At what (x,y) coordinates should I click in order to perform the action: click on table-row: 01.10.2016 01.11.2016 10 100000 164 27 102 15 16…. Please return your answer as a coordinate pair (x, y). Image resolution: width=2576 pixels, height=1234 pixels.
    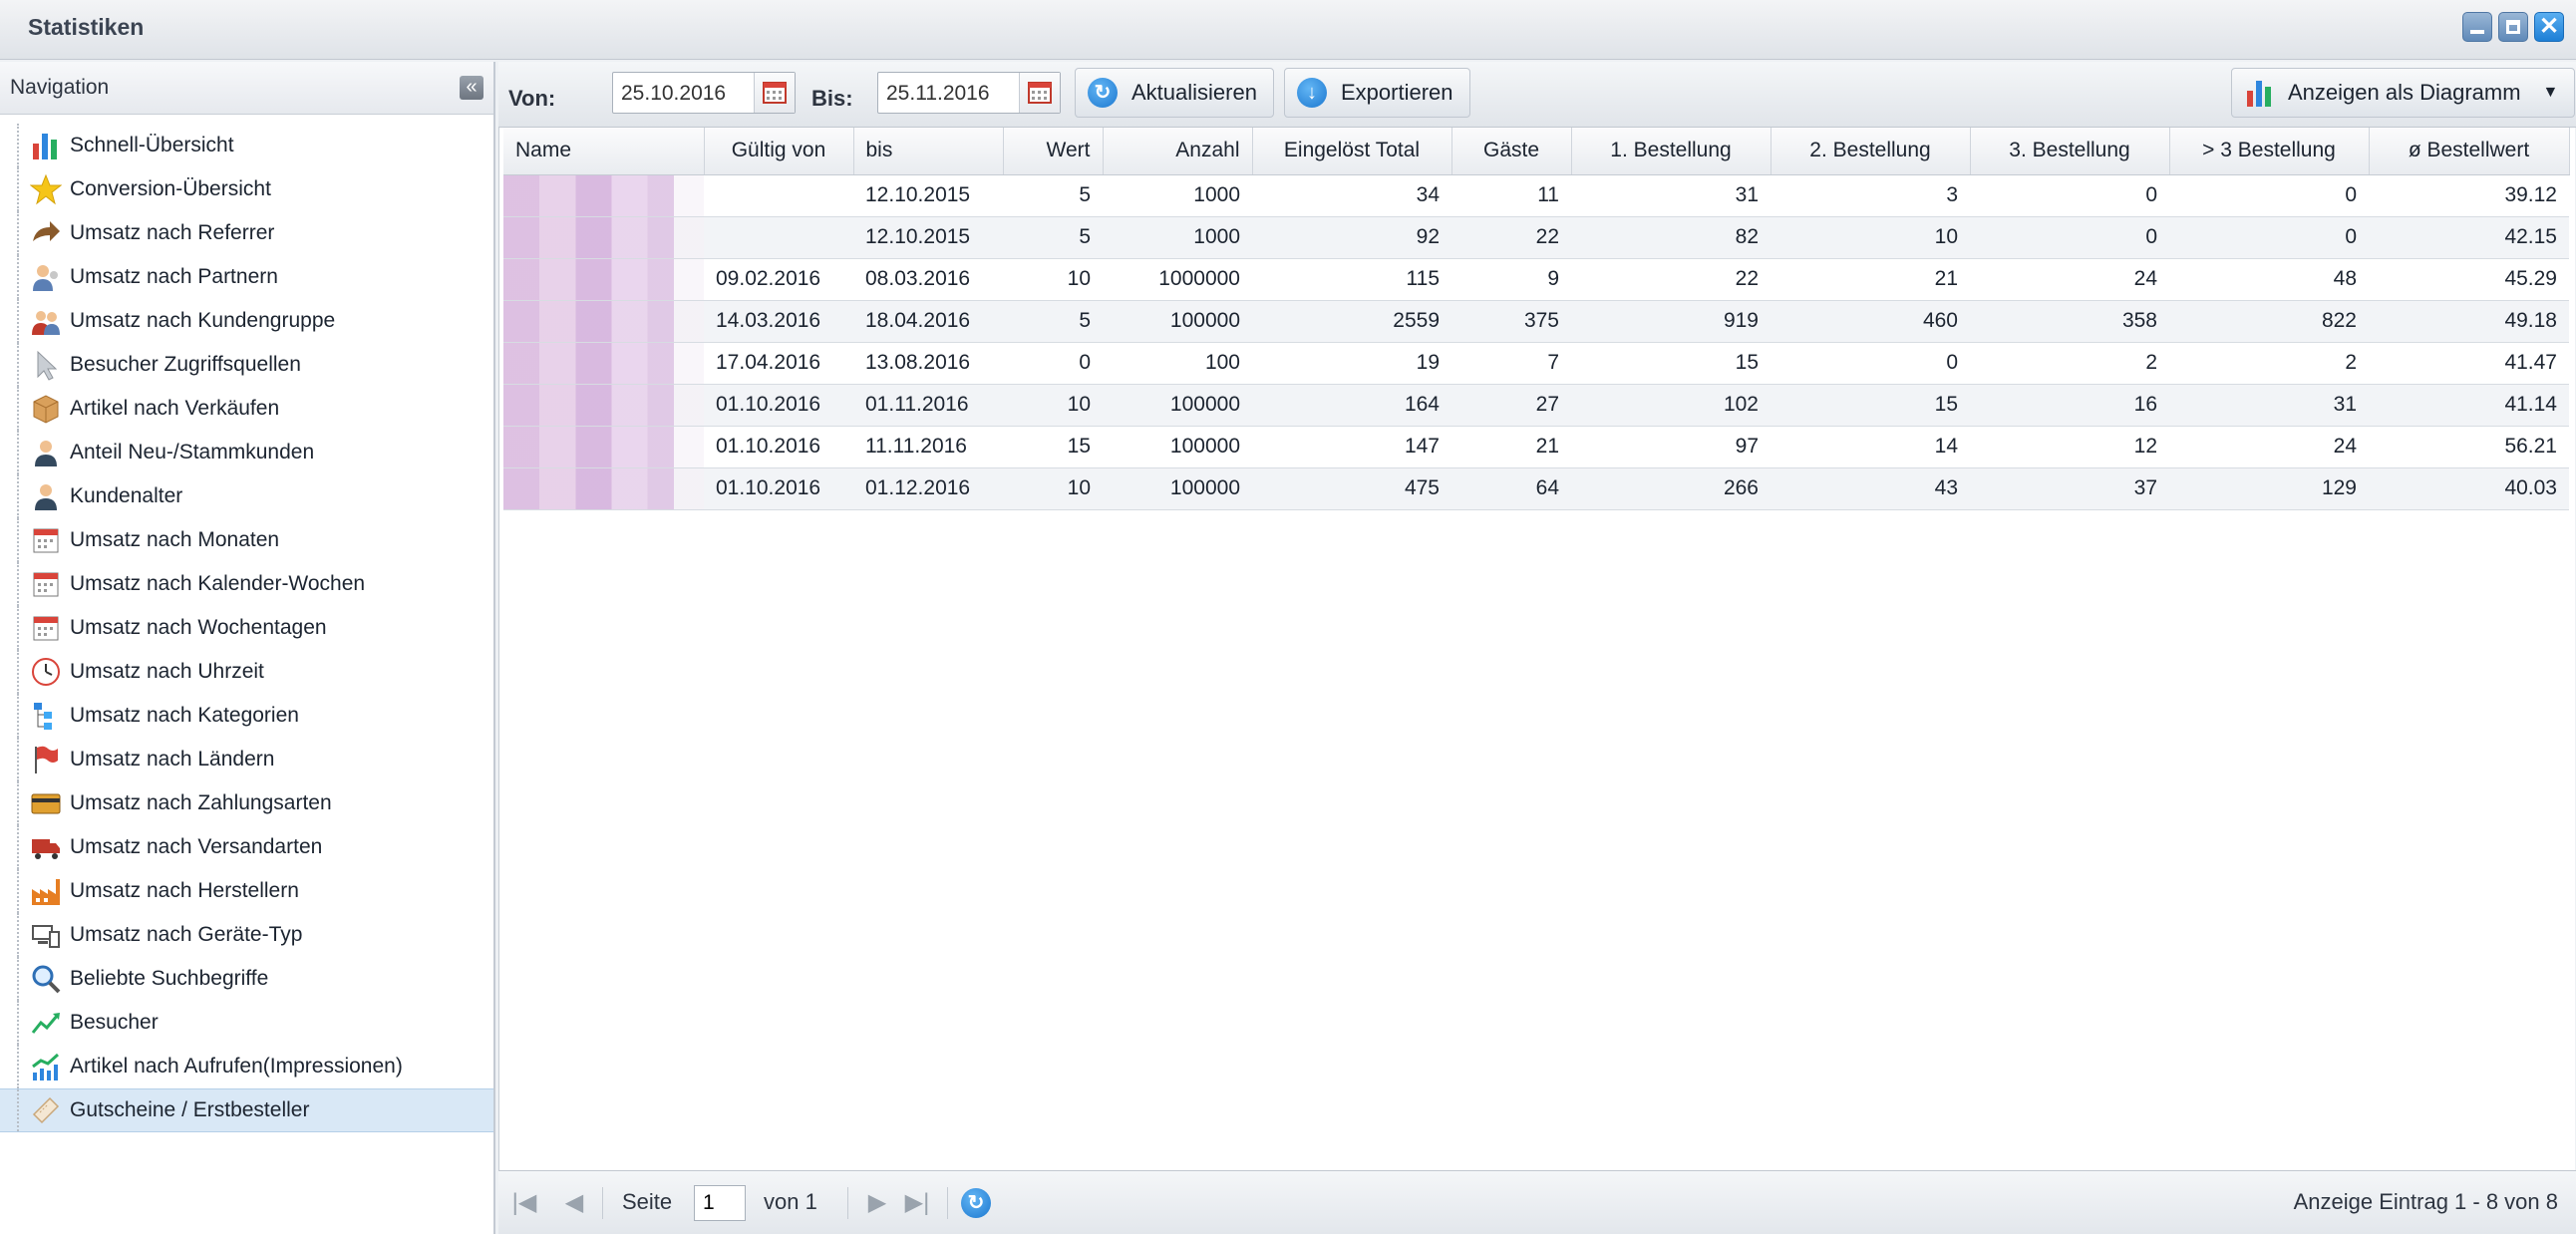
    Looking at the image, I should click on (1536, 405).